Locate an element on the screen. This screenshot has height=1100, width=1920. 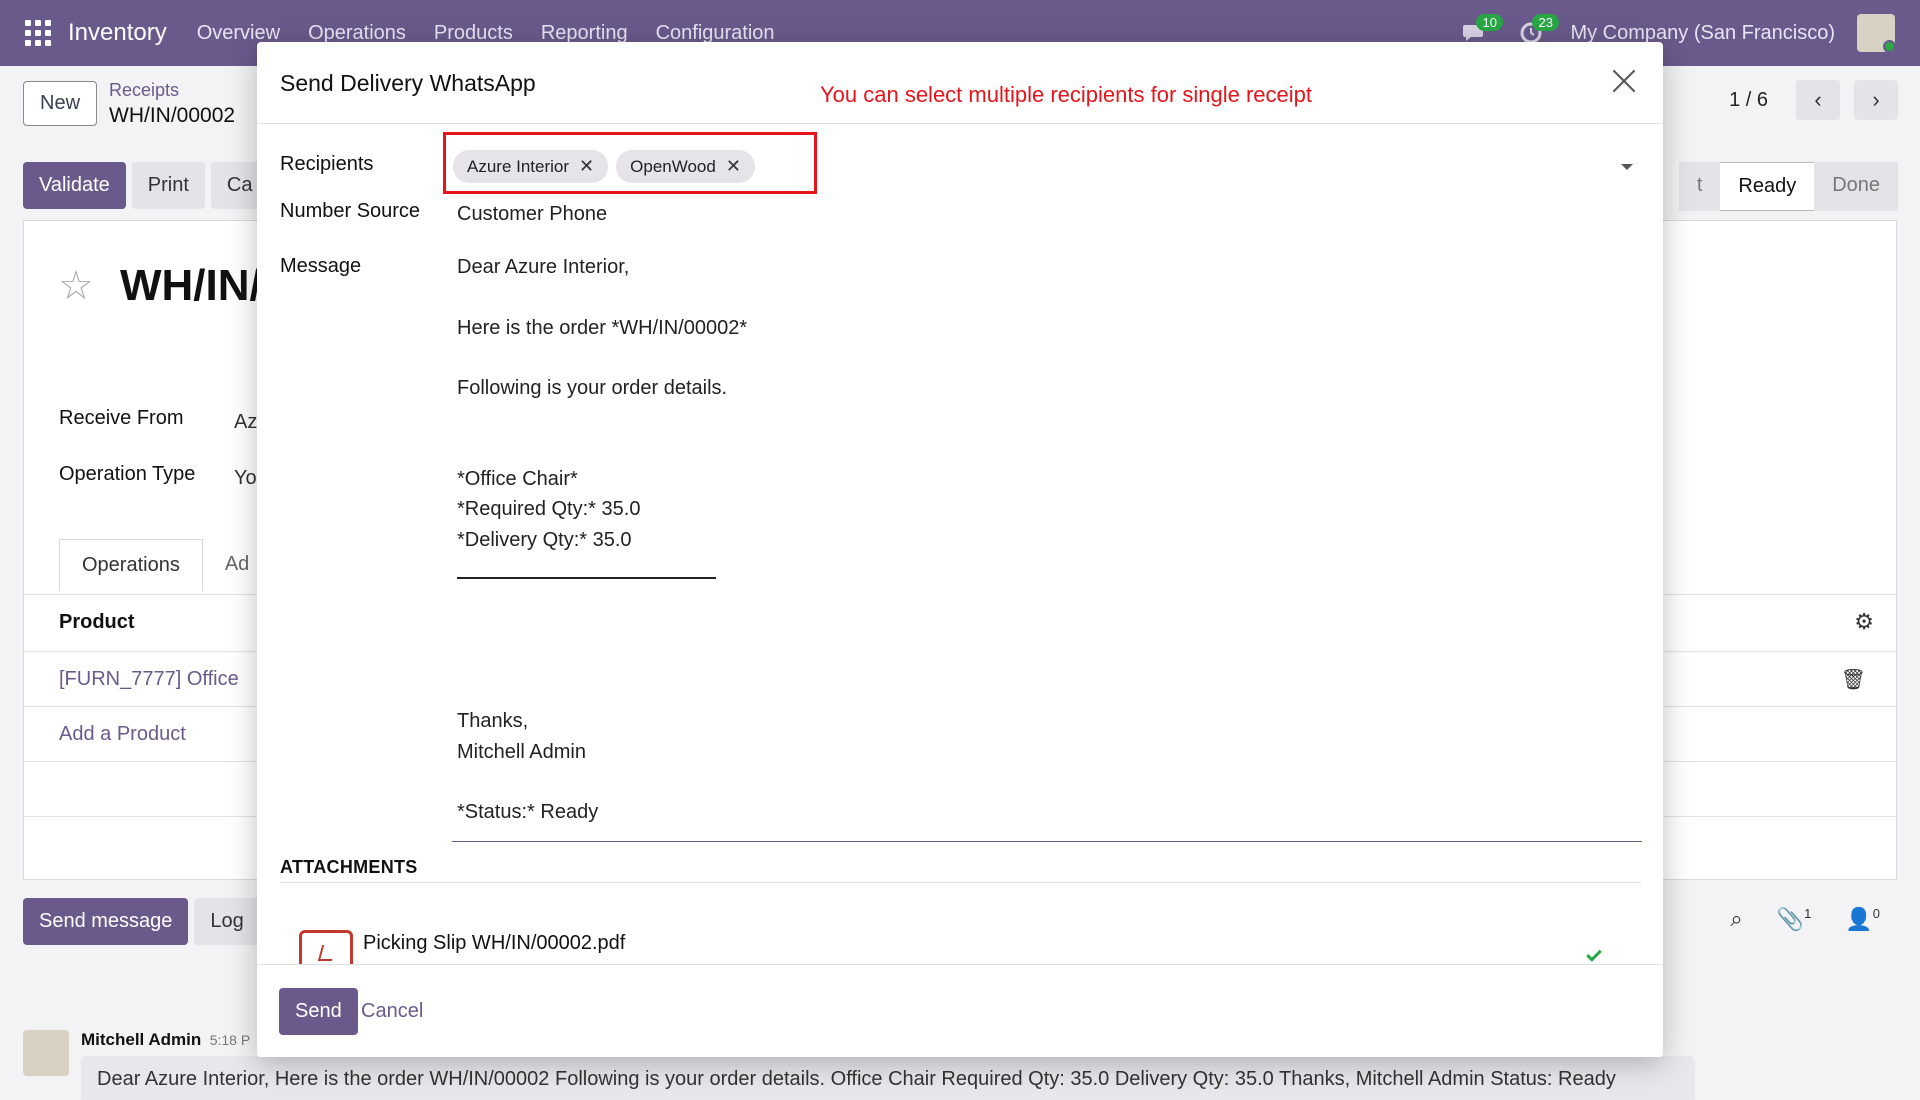
recipients-label: Recipients is located at coordinates (327, 164).